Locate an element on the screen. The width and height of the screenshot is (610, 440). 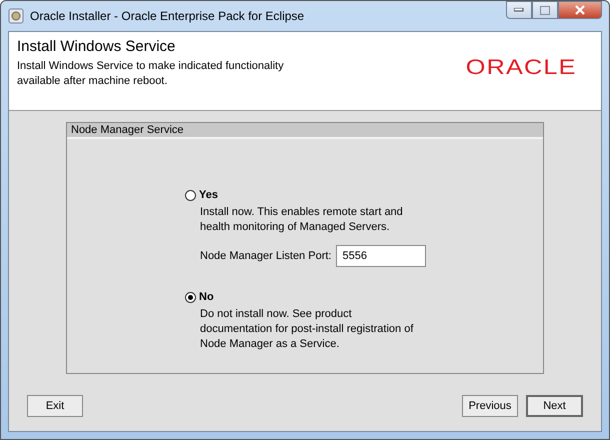
minimize-icon is located at coordinates (519, 10).